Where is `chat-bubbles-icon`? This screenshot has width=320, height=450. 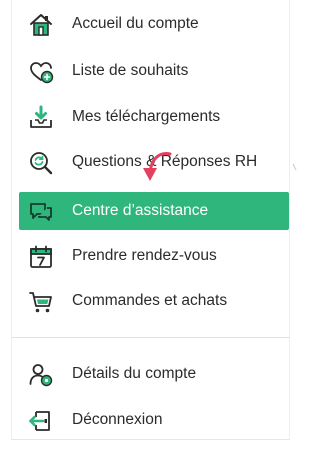
chat-bubbles-icon is located at coordinates (41, 212).